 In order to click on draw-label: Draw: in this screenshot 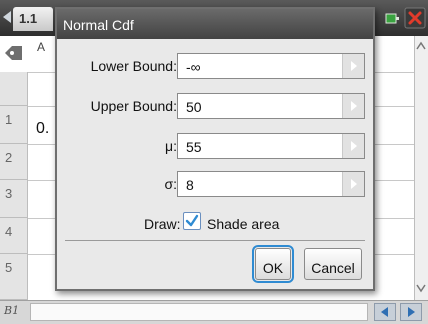, I will do `click(162, 224)`.